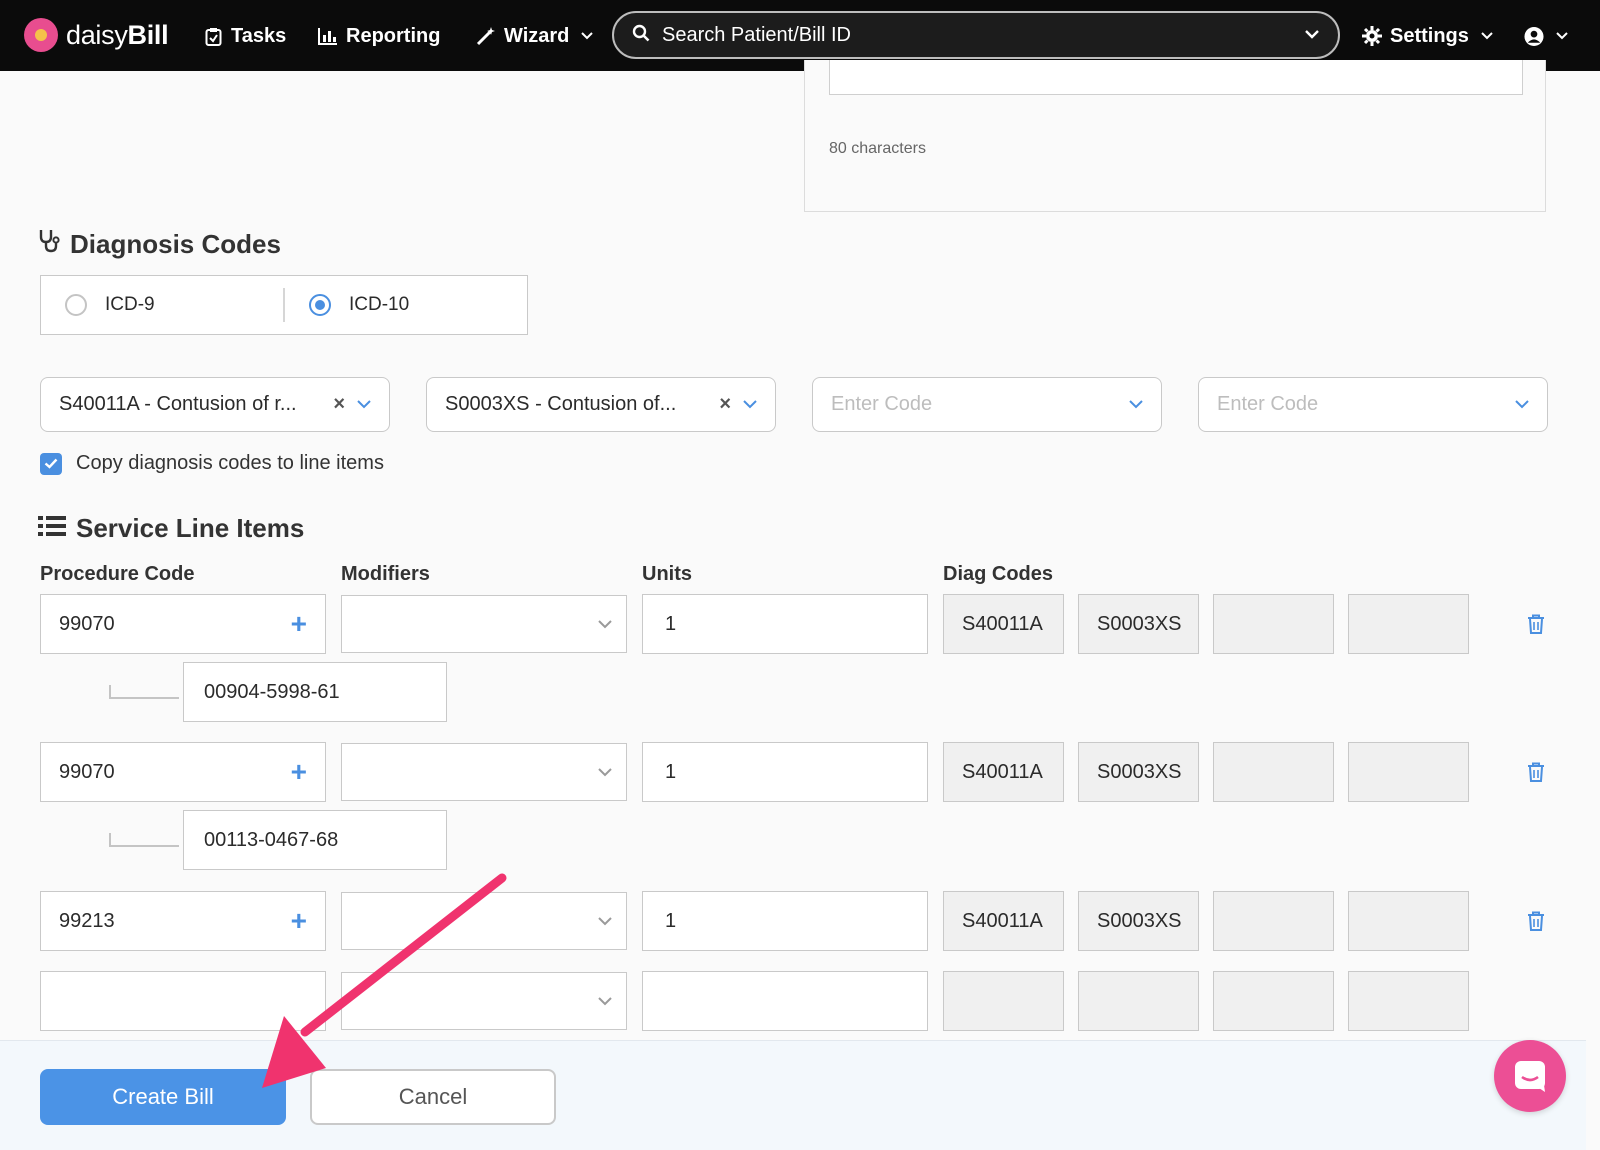  What do you see at coordinates (183, 921) in the screenshot?
I see `procedure-code-input: 99213 +` at bounding box center [183, 921].